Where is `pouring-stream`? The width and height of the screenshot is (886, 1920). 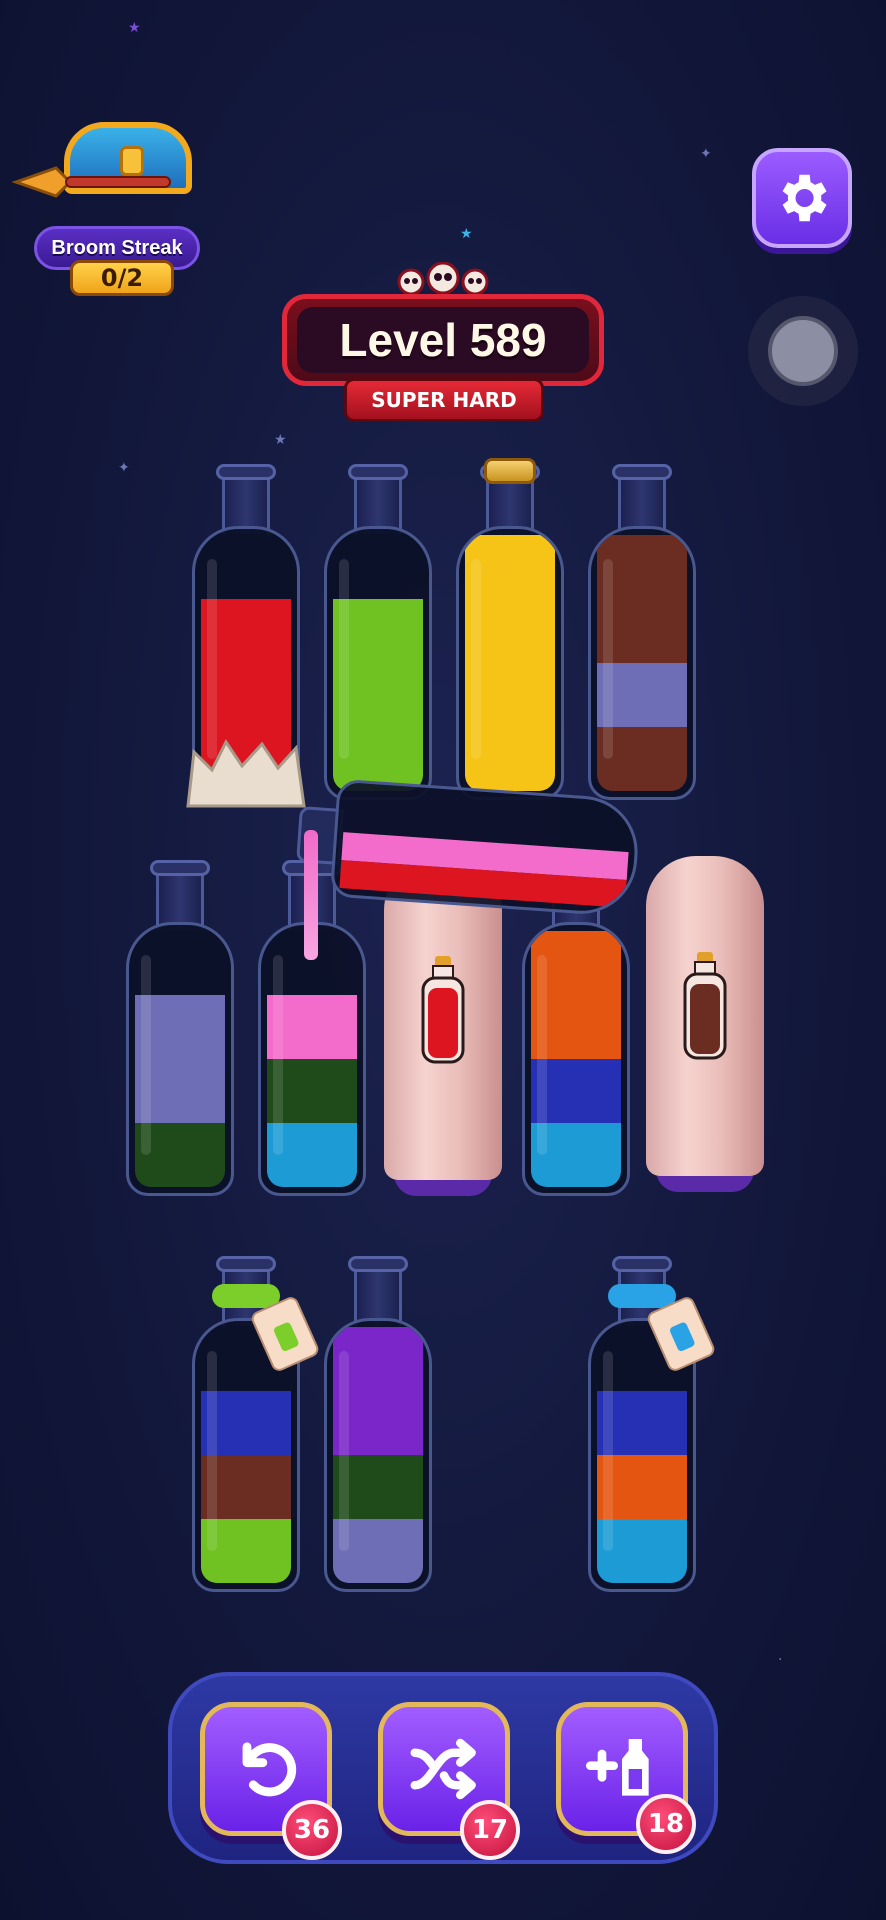
pouring-stream is located at coordinates (311, 895).